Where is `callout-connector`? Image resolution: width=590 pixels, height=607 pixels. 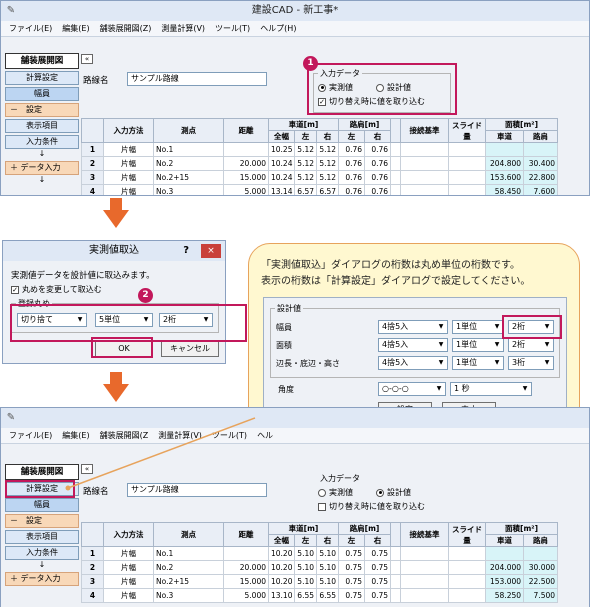 callout-connector is located at coordinates (160, 454).